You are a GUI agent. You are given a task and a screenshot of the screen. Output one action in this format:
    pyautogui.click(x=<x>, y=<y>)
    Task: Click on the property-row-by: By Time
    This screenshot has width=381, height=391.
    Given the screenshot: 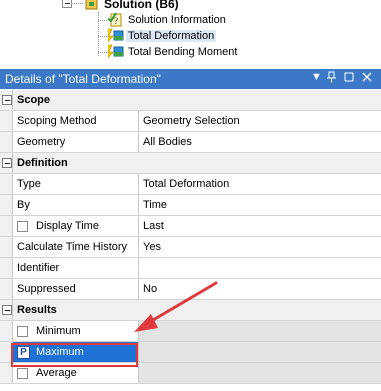 What is the action you would take?
    pyautogui.click(x=190, y=205)
    